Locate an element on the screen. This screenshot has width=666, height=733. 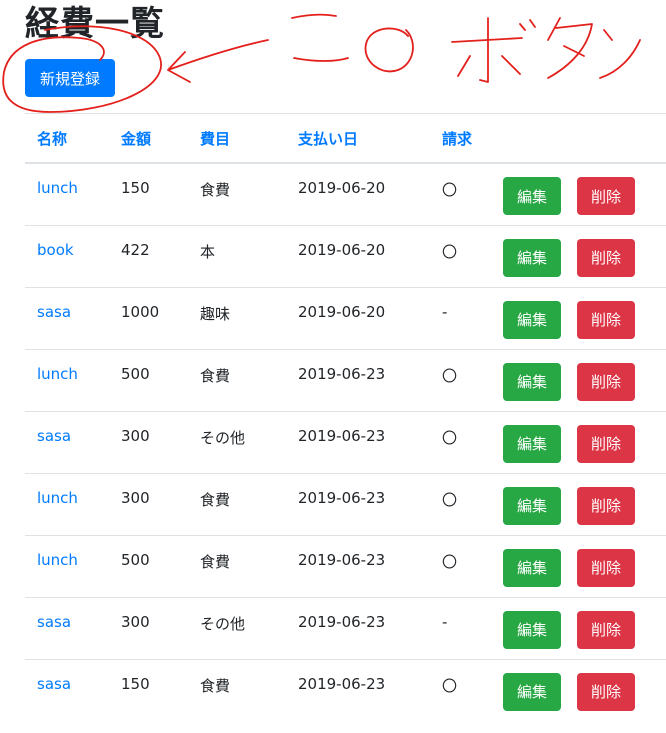
table-row: book 422 本 2019-06-20 〇編集 削除 is located at coordinates (345, 255).